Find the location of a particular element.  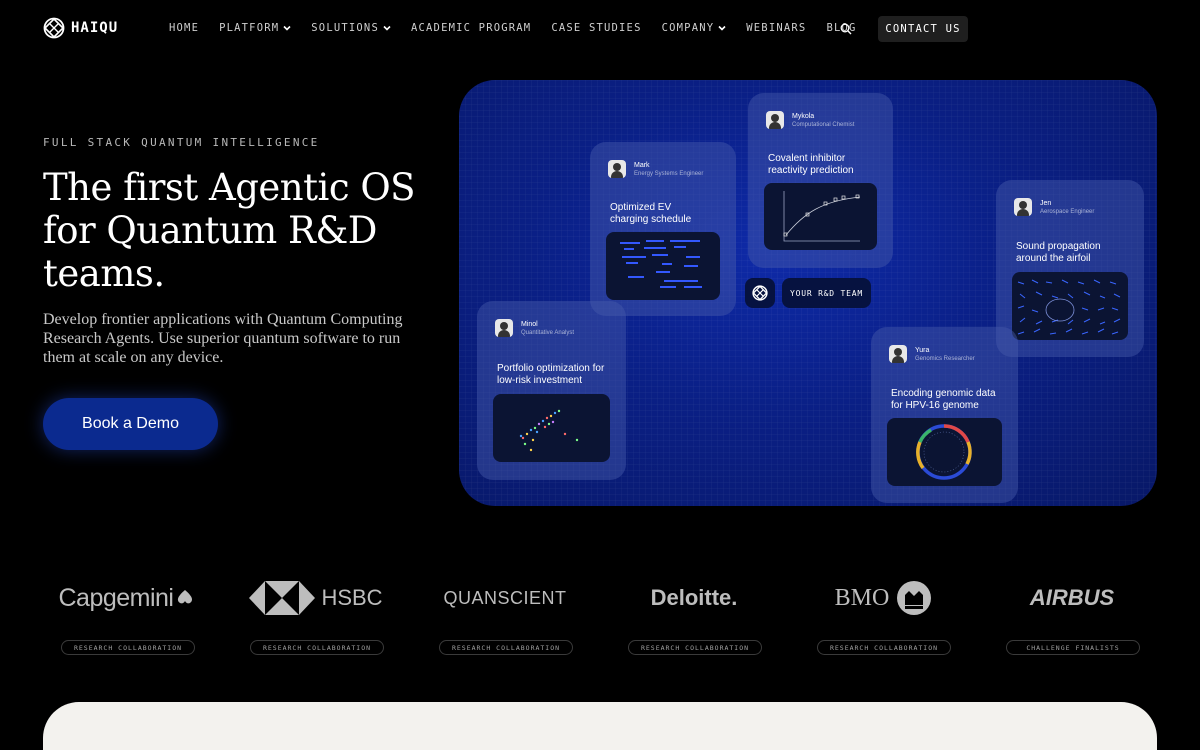

nav-item-label: CASE STUDIES is located at coordinates (596, 28).